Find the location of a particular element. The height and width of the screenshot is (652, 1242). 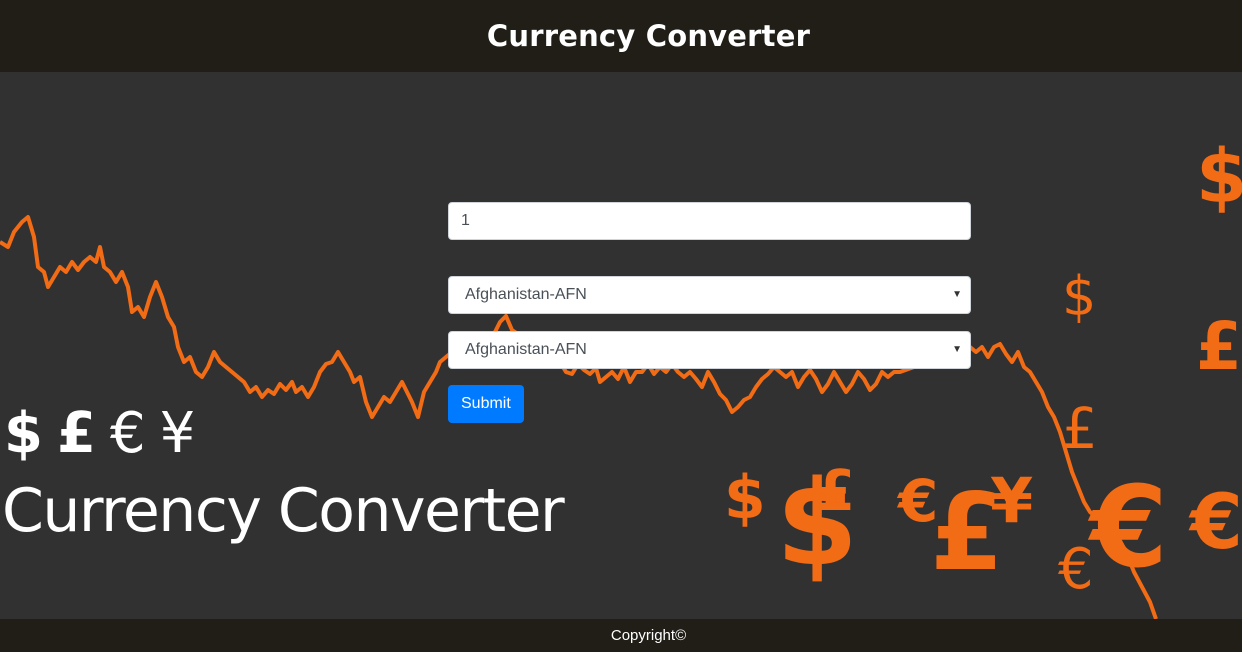

amount-input is located at coordinates (709, 221).